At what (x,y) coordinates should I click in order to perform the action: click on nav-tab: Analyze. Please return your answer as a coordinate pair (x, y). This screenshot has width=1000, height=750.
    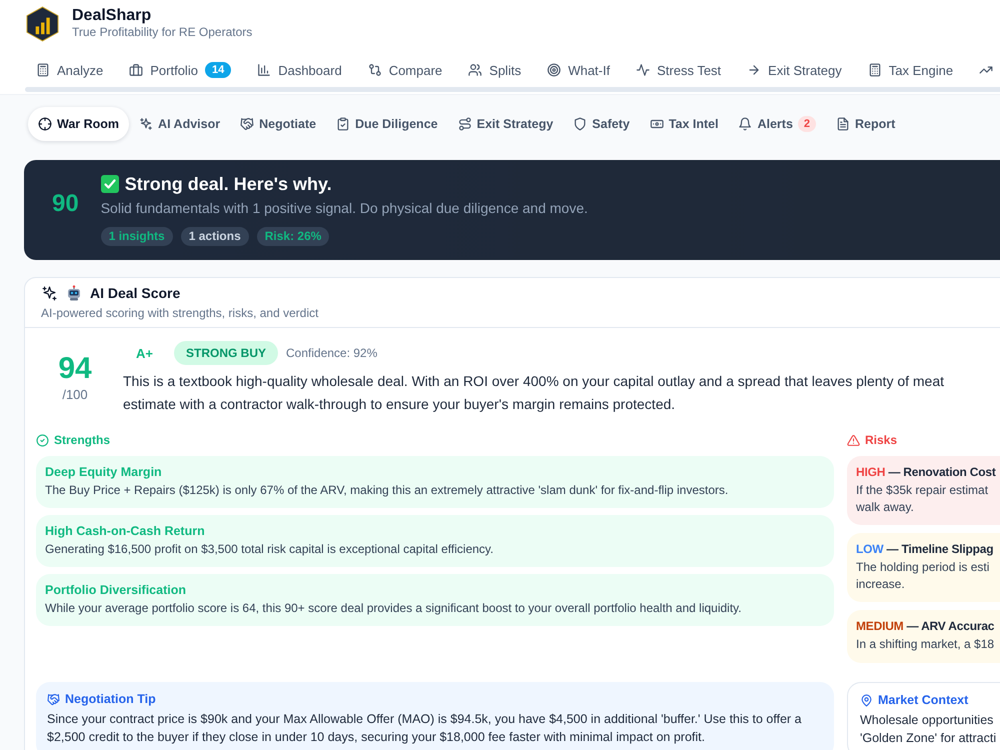
    Looking at the image, I should click on (70, 70).